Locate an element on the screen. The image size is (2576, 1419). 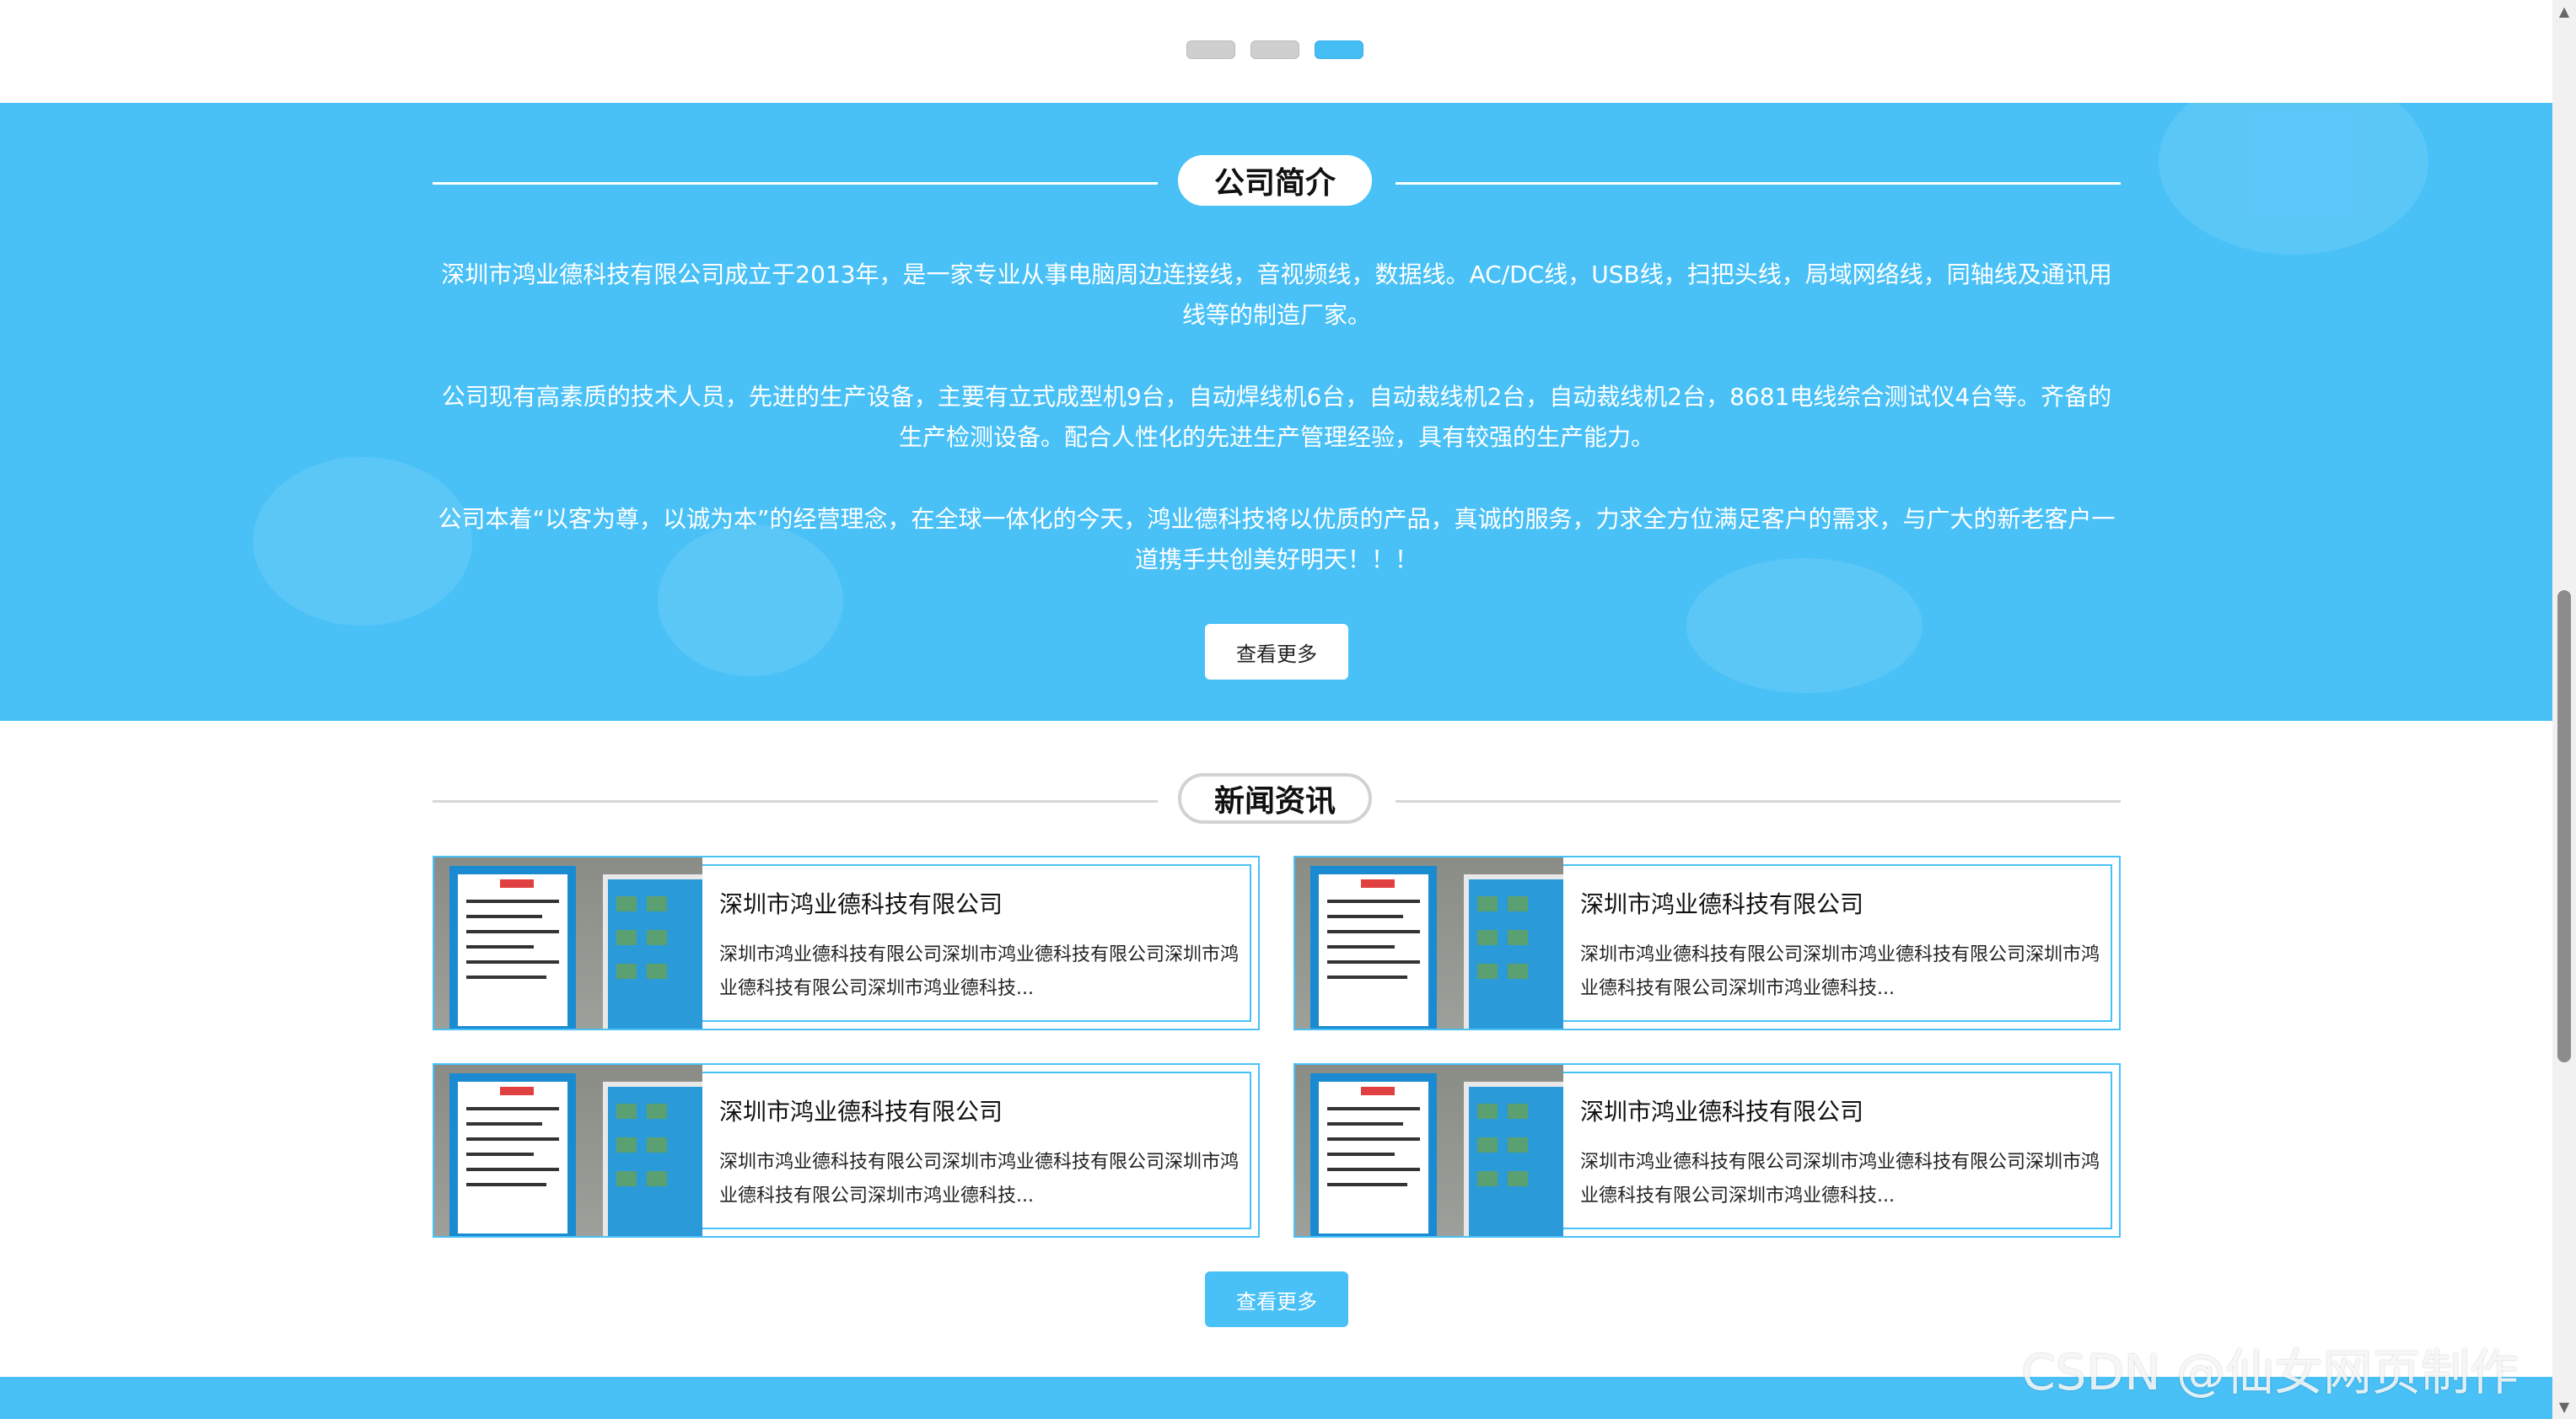
scroll-down-arrow-icon: ▼ is located at coordinates (2564, 1407).